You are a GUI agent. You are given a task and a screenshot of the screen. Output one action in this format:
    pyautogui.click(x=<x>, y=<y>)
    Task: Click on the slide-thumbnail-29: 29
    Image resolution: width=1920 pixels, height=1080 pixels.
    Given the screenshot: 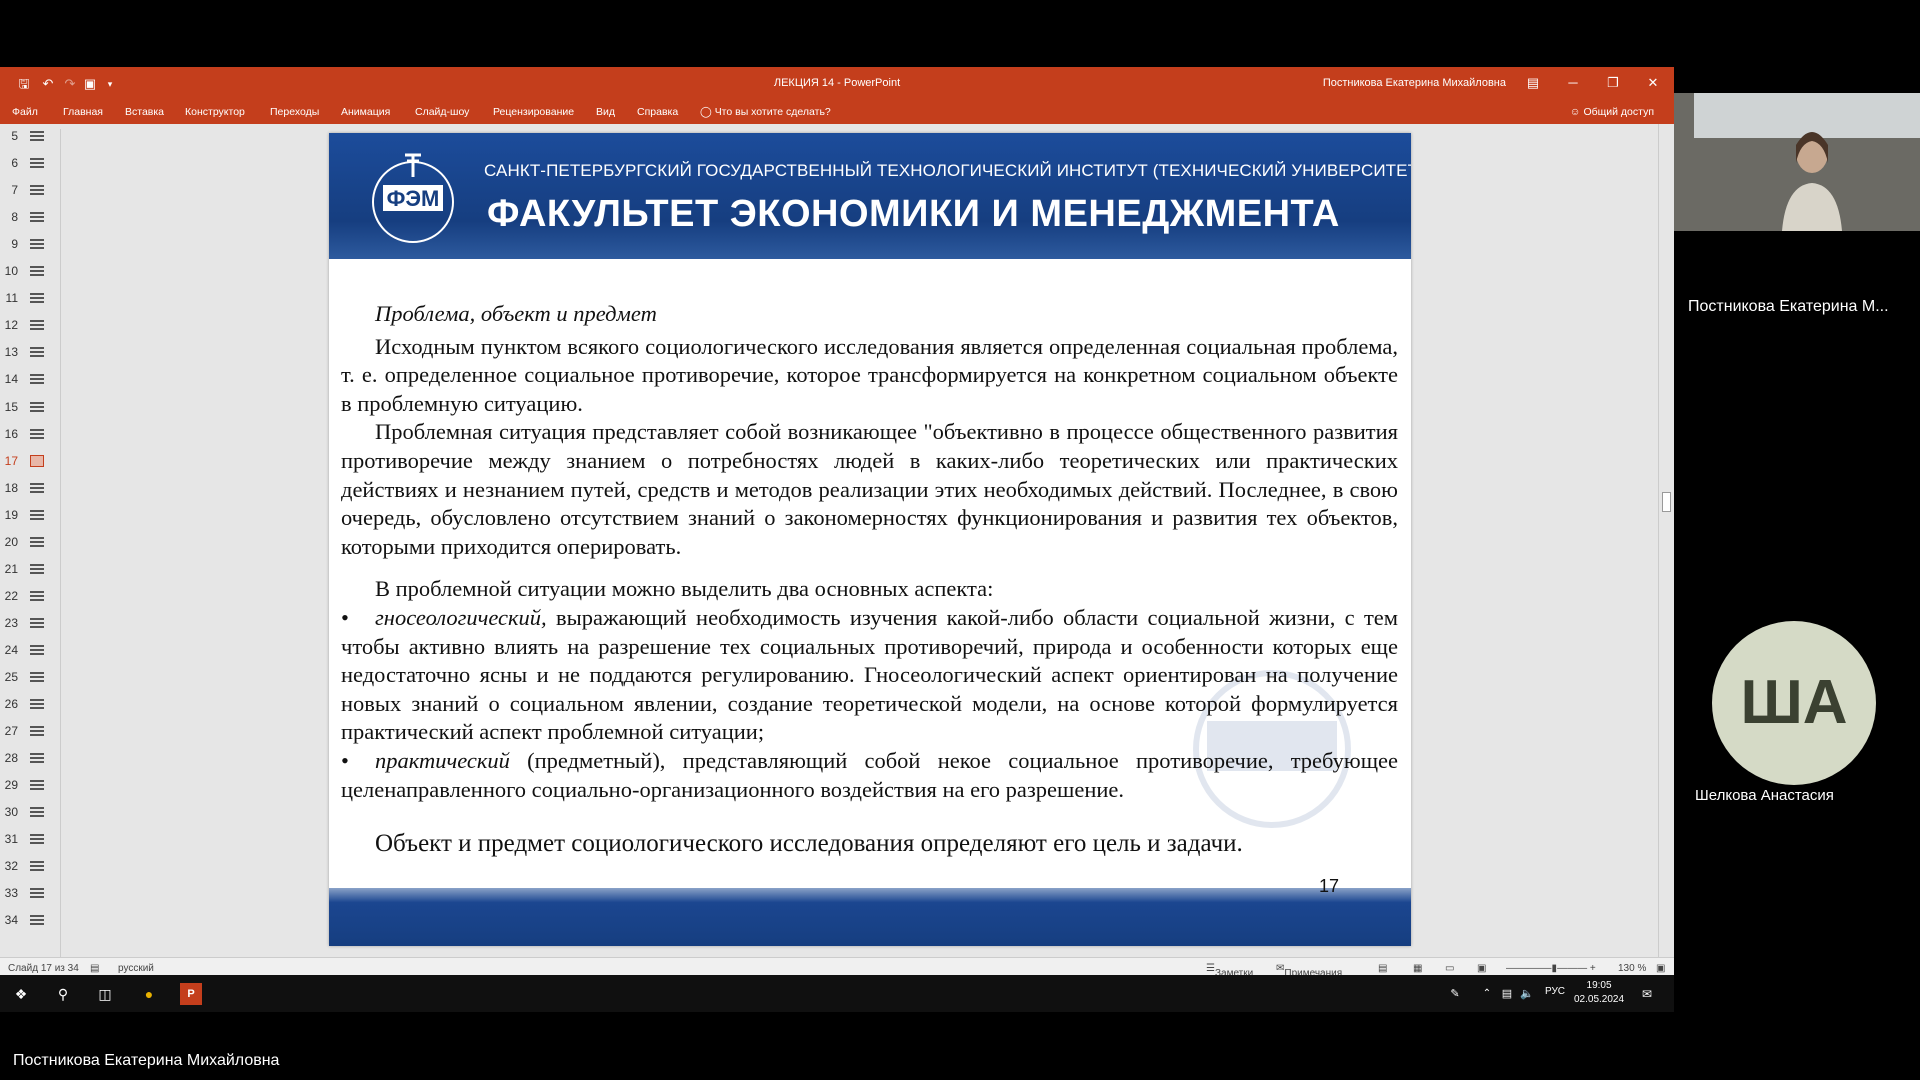 What is the action you would take?
    pyautogui.click(x=25, y=785)
    